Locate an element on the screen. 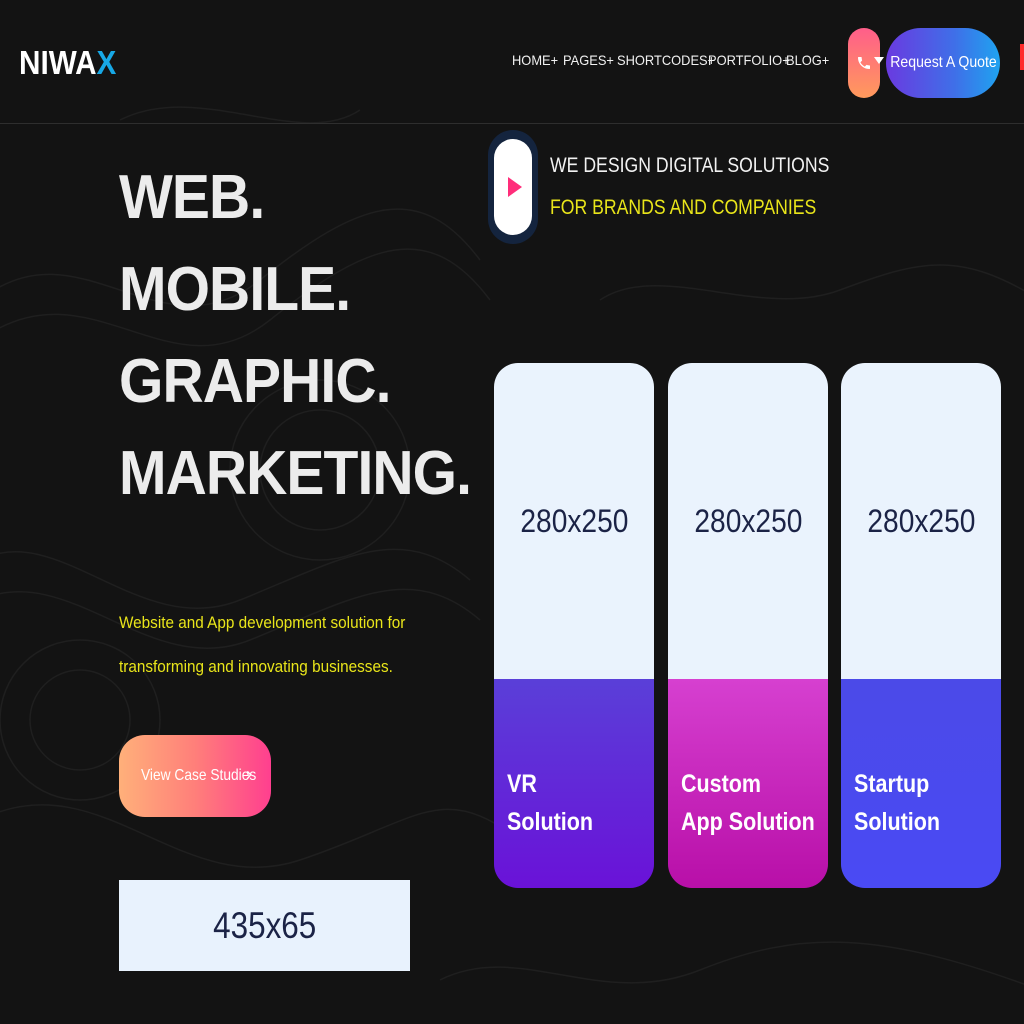  card-title-line-1: Startup is located at coordinates (892, 784).